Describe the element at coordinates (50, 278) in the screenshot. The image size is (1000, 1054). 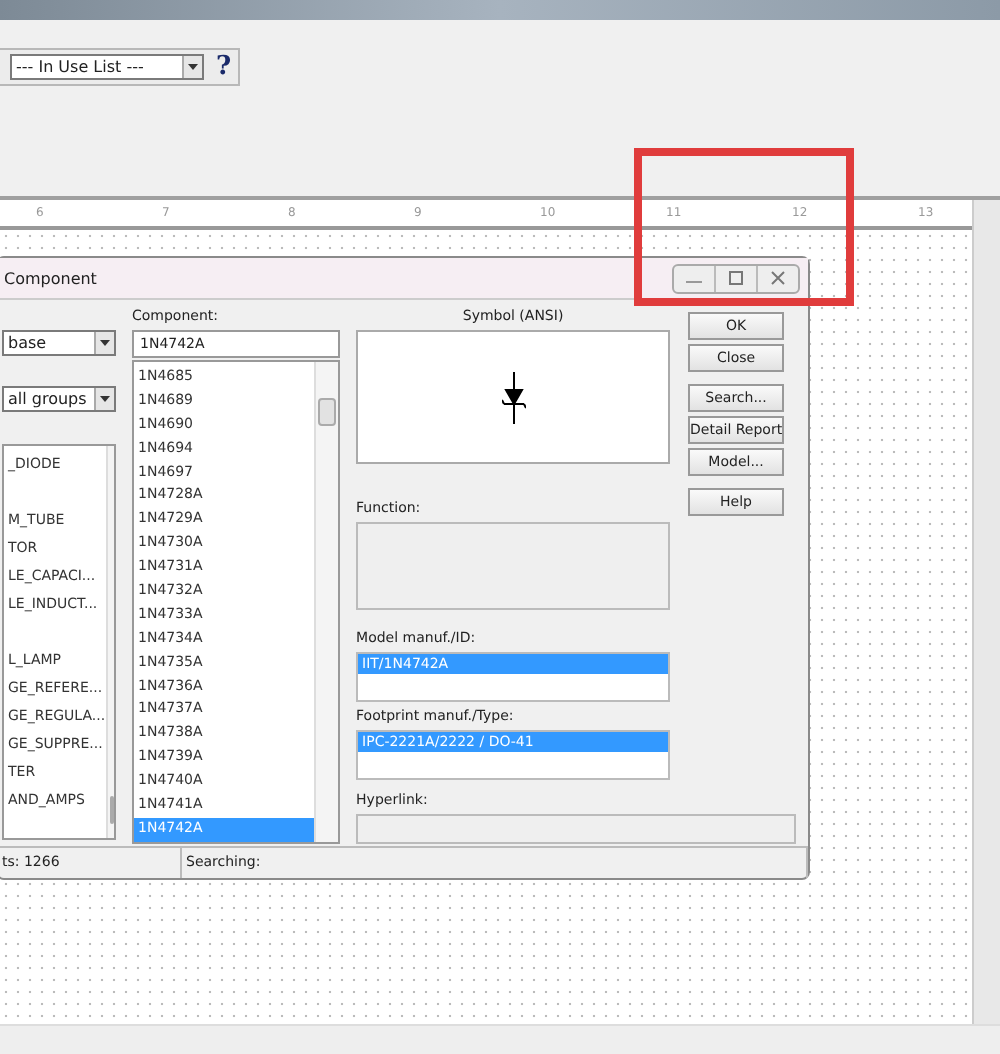
I see `dialog-title: Component` at that location.